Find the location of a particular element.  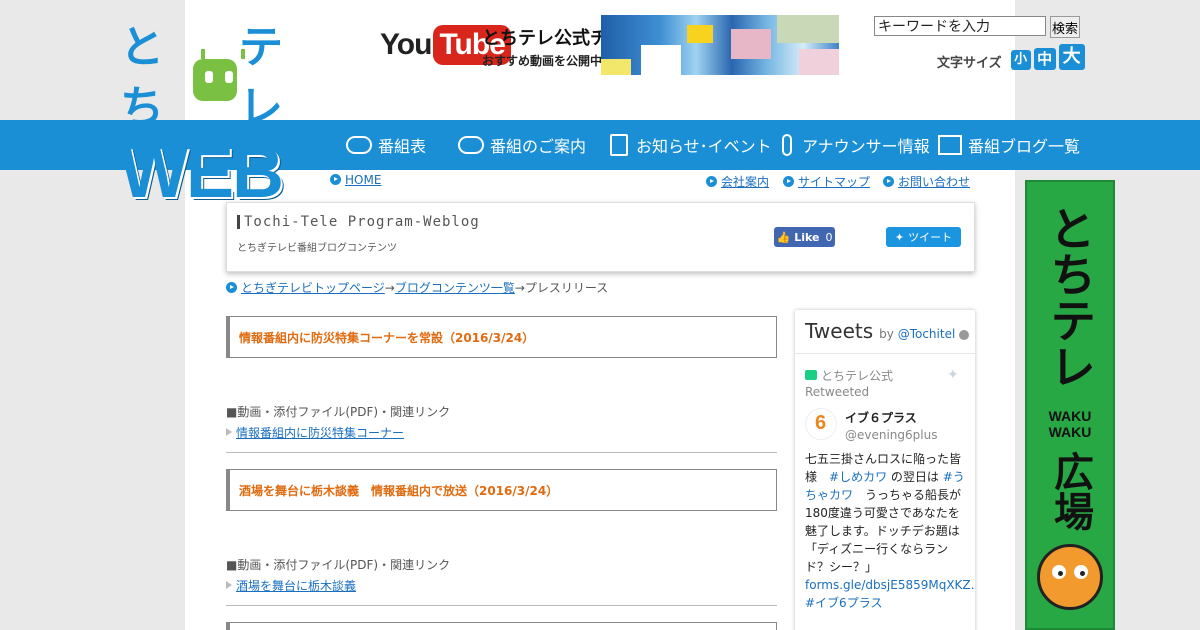

tweet-author-name: イブ６プラス is located at coordinates (881, 417).